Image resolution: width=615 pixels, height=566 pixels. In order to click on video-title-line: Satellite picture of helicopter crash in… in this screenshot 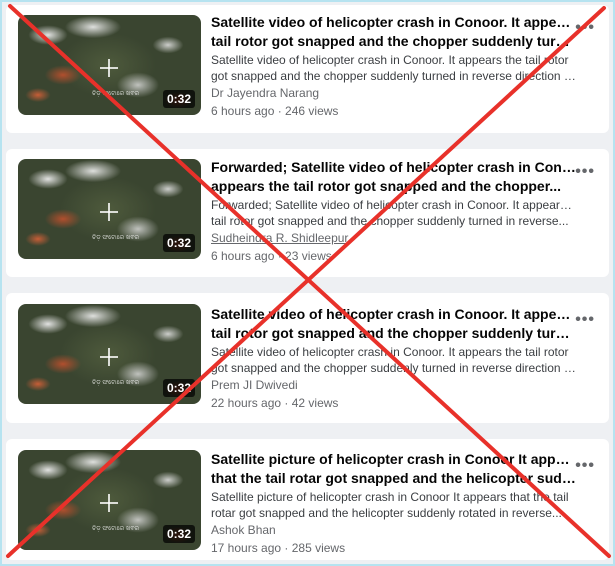, I will do `click(393, 459)`.